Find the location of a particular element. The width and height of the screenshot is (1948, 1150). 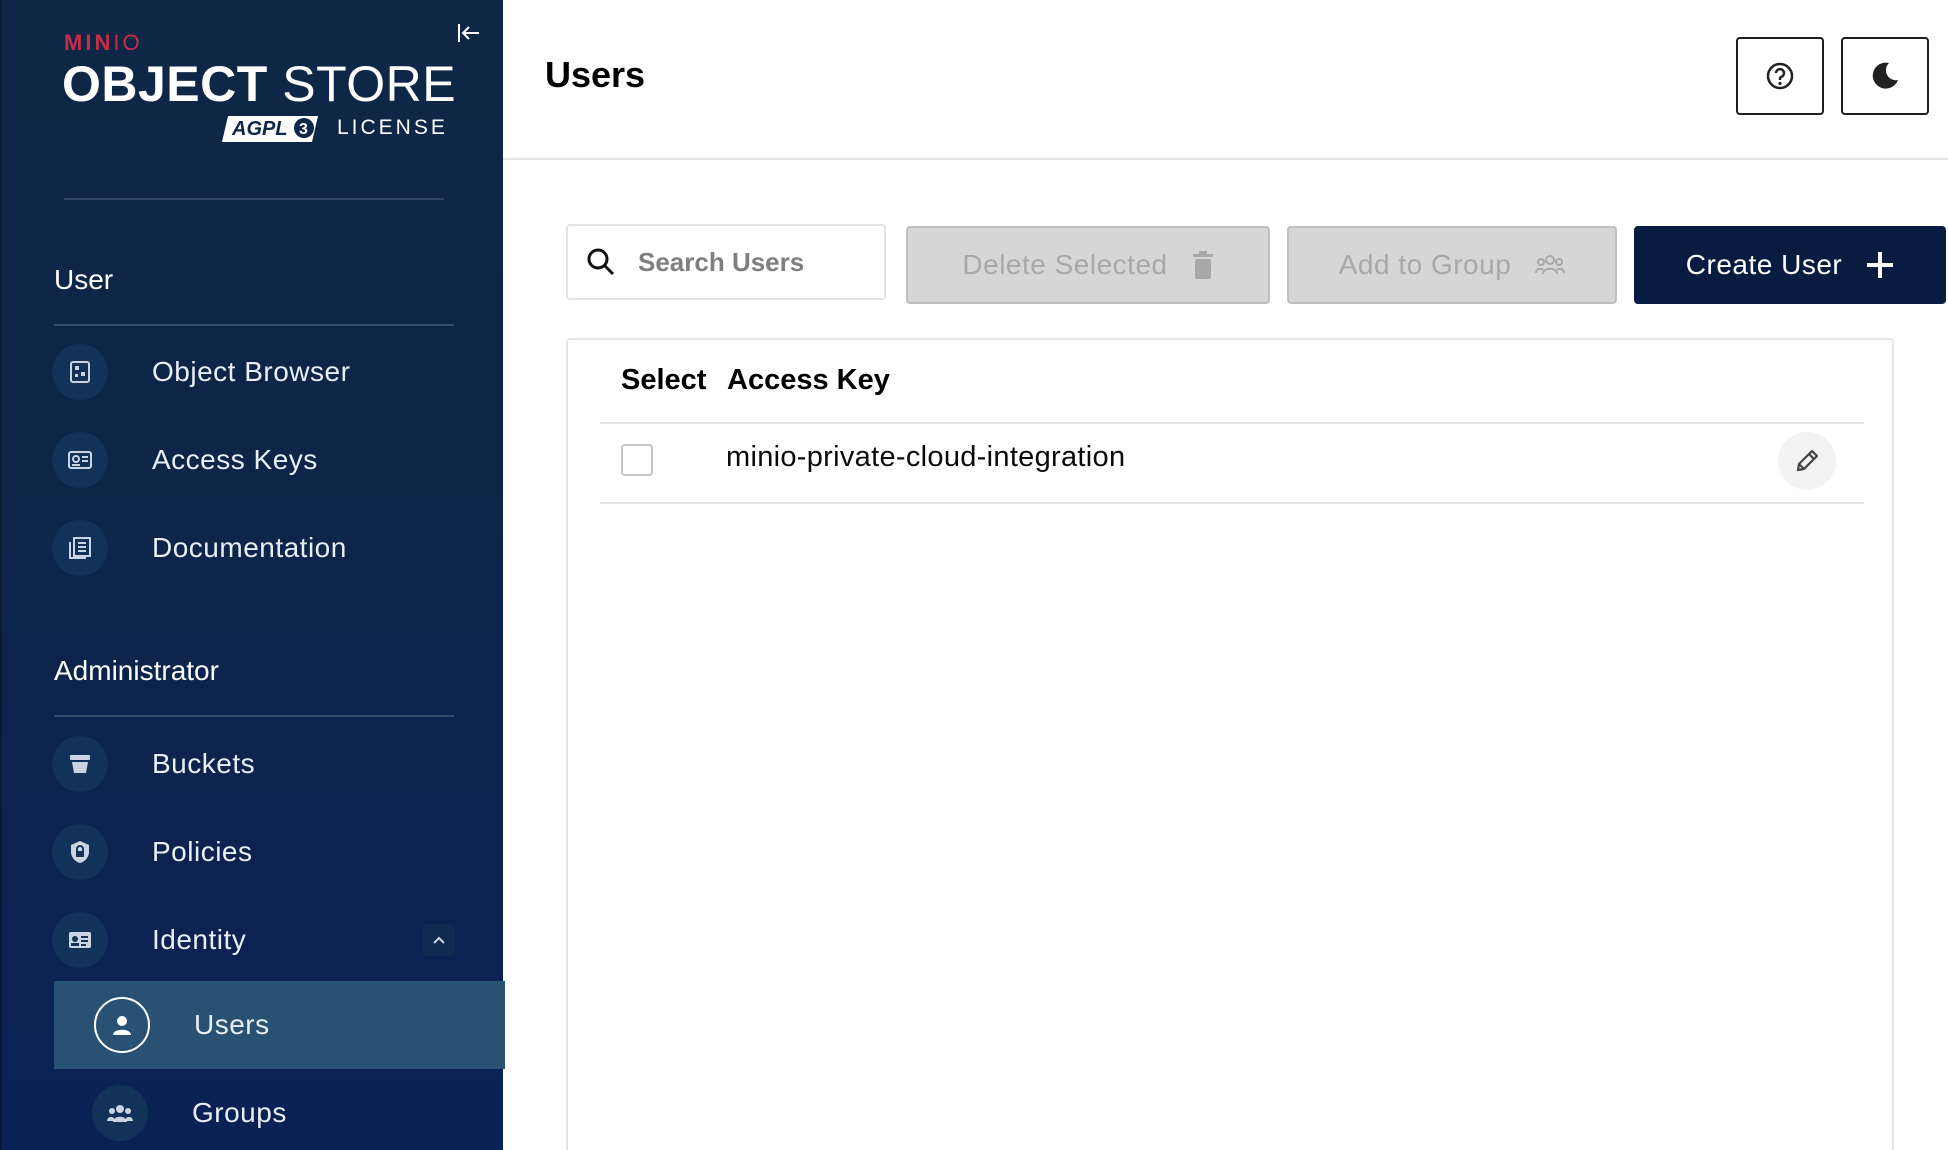

sidebar-item-label: Policies is located at coordinates (202, 851).